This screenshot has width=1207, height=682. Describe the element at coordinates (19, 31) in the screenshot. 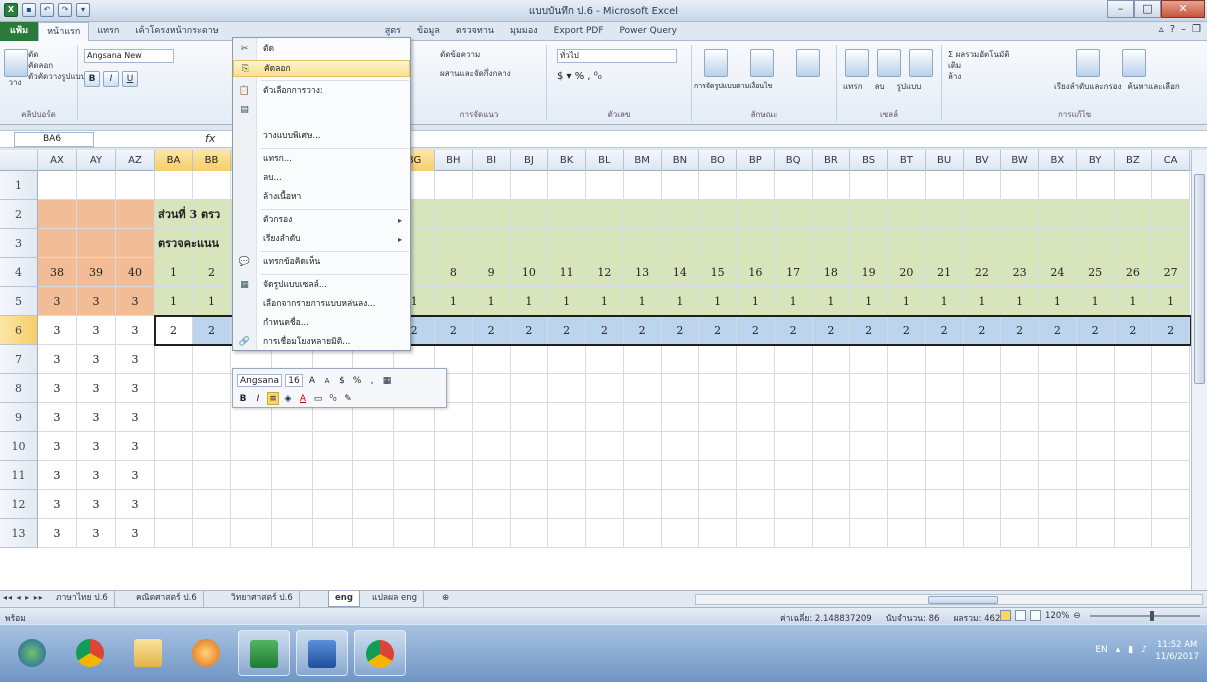

I see `tab-file: แฟ้ม` at that location.